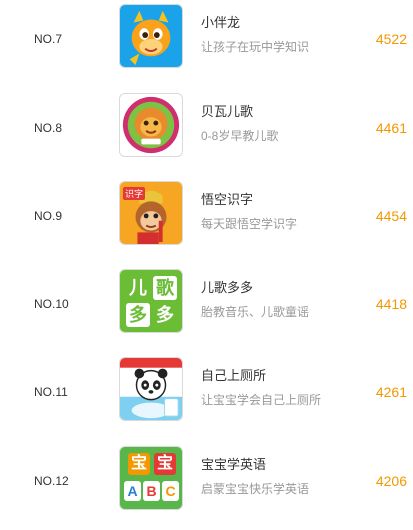 This screenshot has height=530, width=413. What do you see at coordinates (138, 288) in the screenshot?
I see `icon-char: 儿` at bounding box center [138, 288].